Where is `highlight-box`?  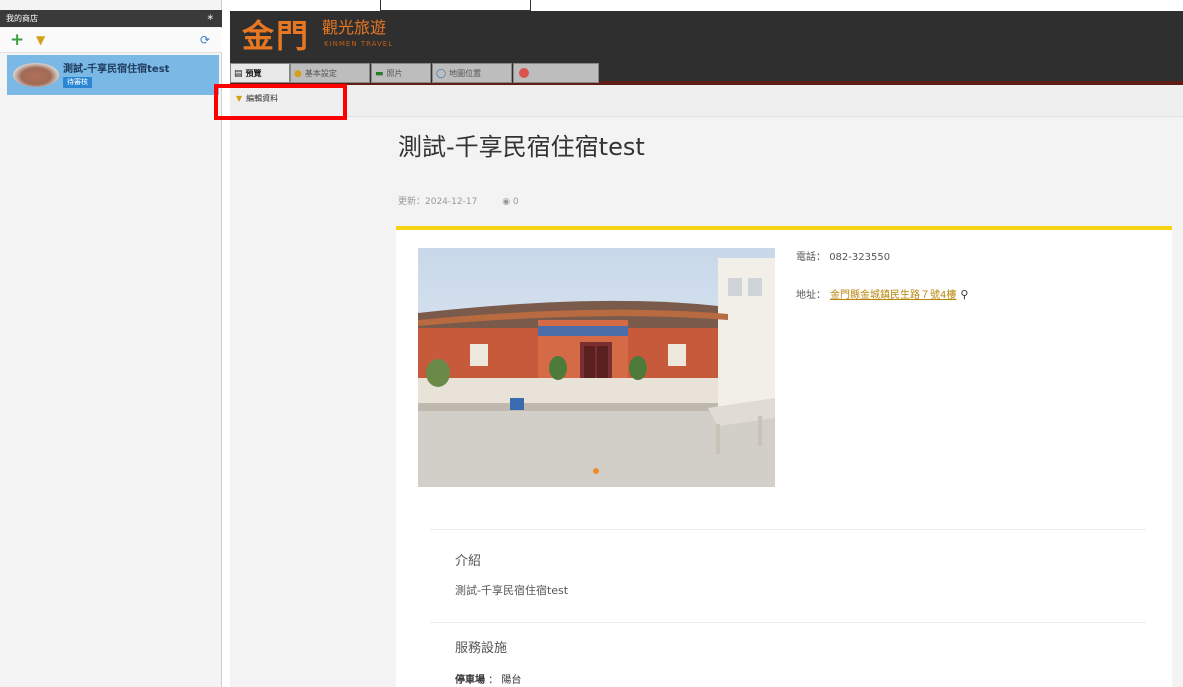
highlight-box is located at coordinates (280, 102).